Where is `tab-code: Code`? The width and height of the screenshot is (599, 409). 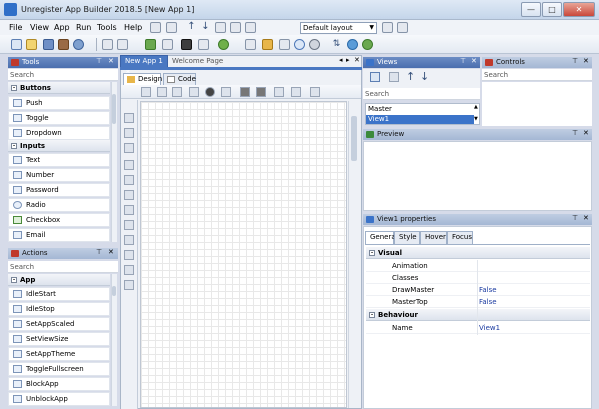
tab-code: Code is located at coordinates (179, 79).